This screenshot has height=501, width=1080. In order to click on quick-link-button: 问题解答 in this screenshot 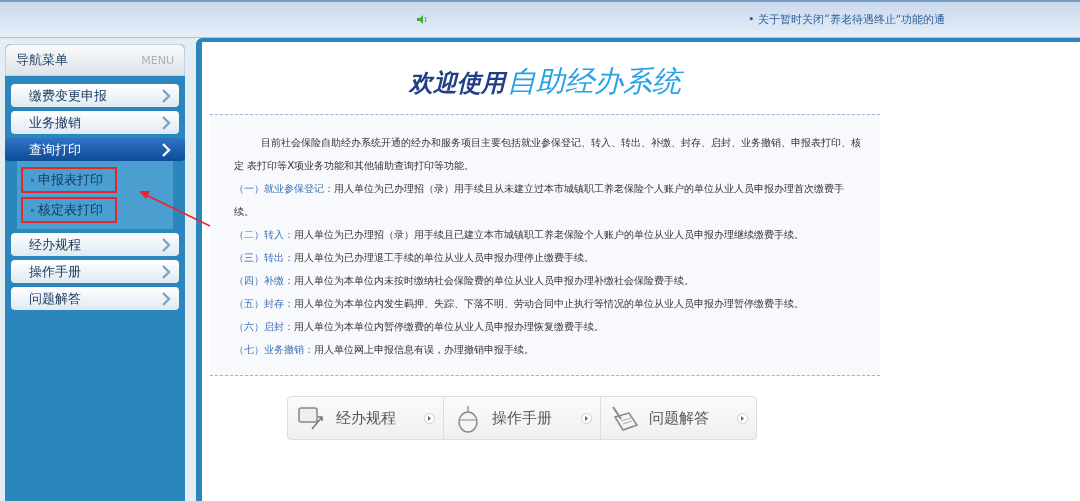, I will do `click(678, 418)`.